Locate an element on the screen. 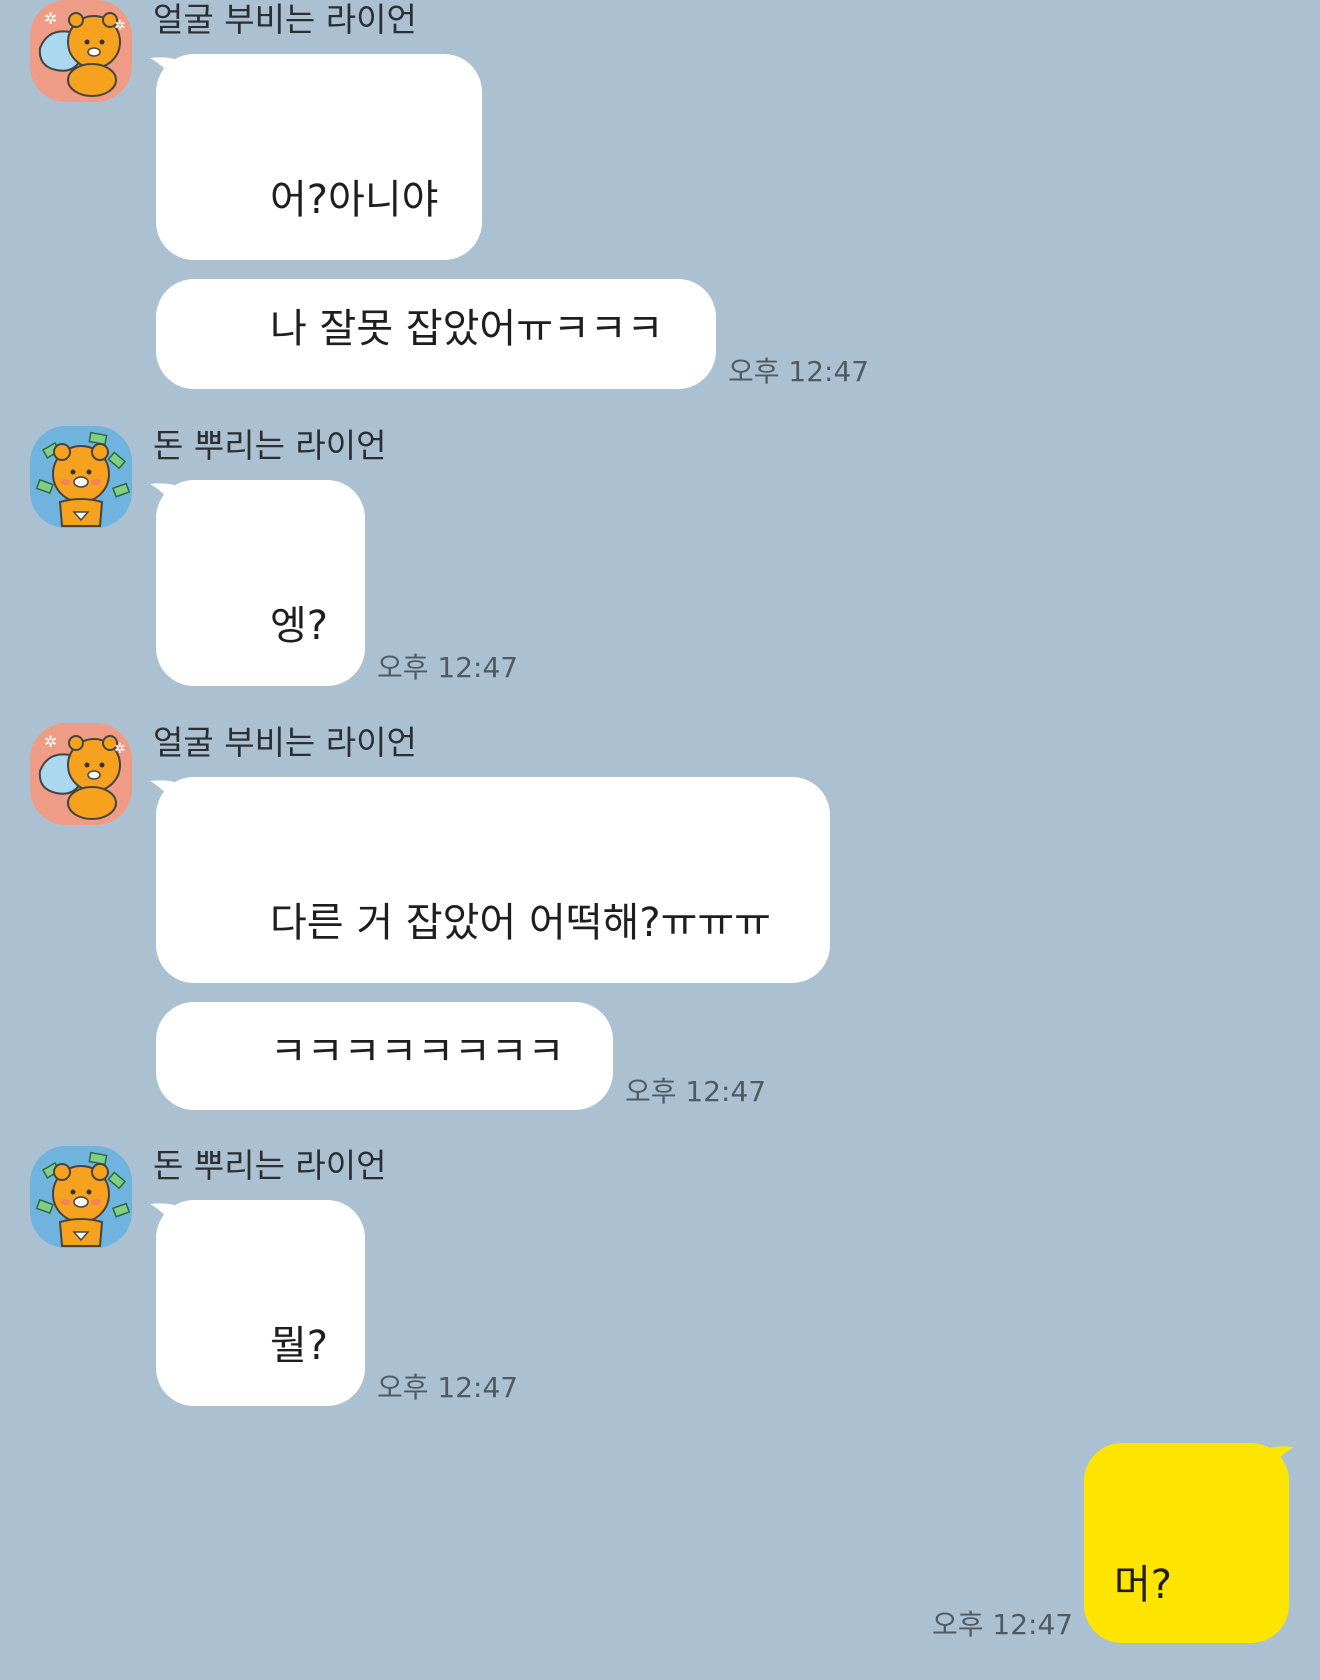  message-text: 머? is located at coordinates (1143, 1585).